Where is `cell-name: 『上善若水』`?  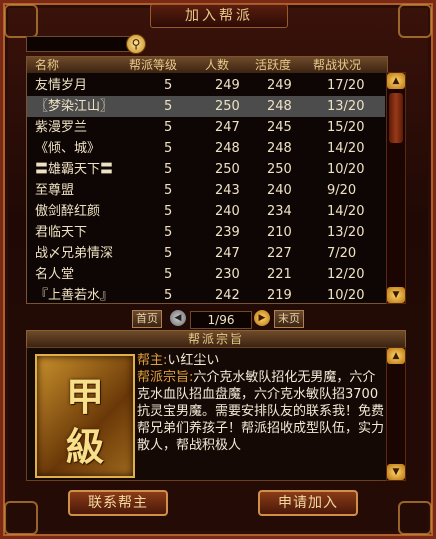
cell-name: 『上善若水』 is located at coordinates (74, 295).